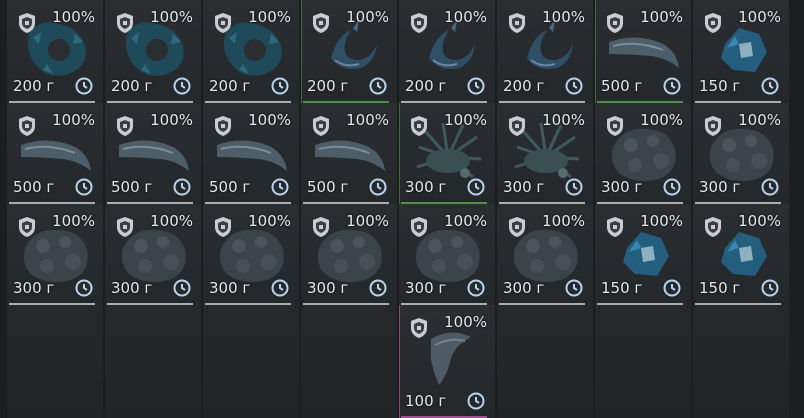 The image size is (804, 418). I want to click on item-weight: 100 г, so click(426, 401).